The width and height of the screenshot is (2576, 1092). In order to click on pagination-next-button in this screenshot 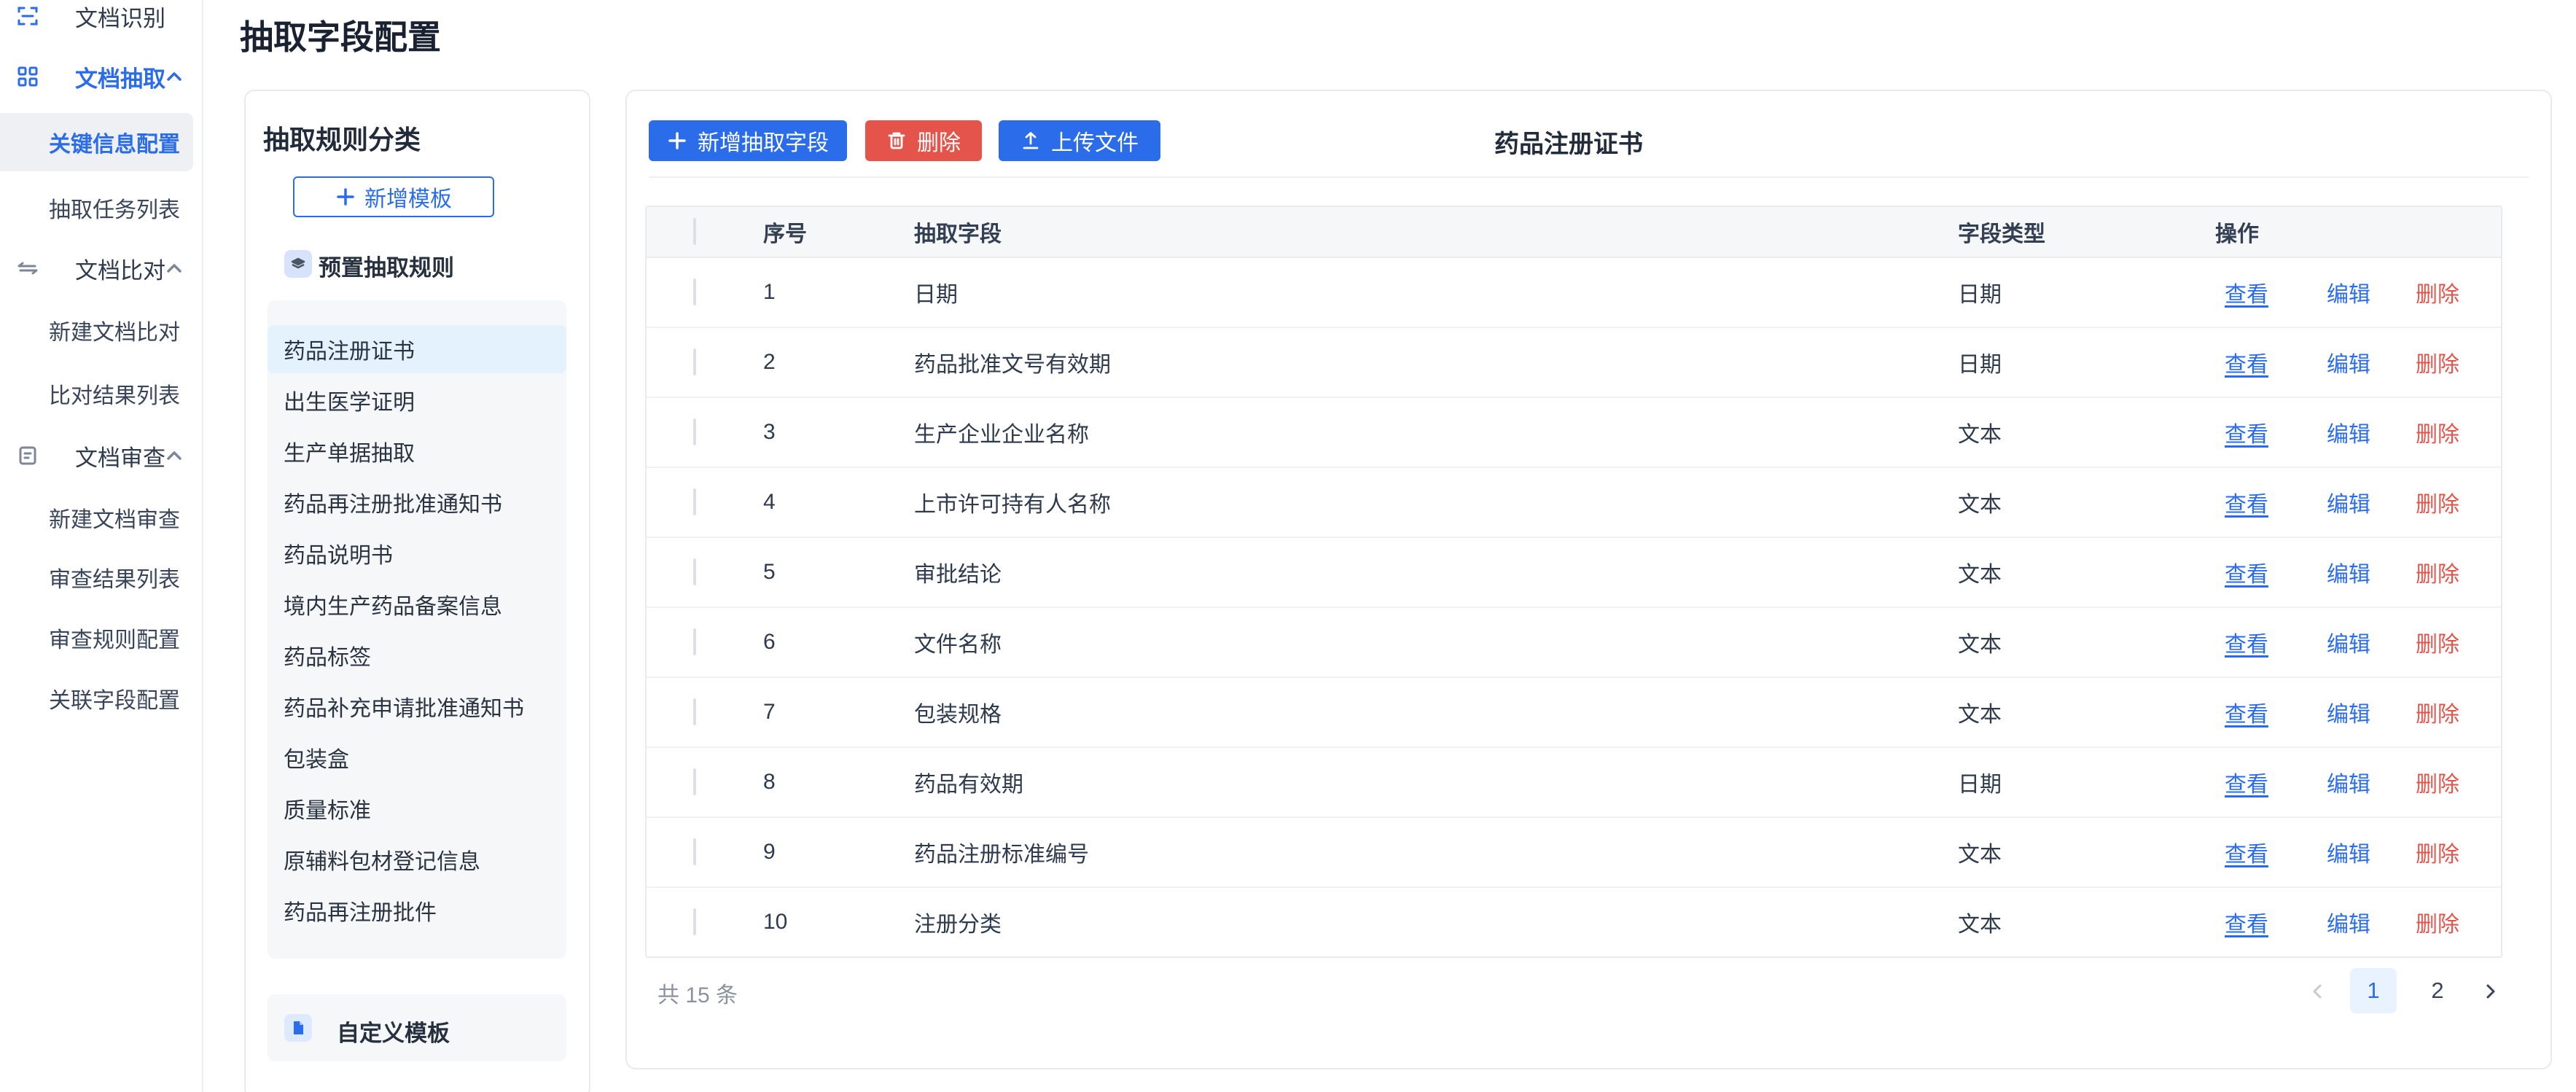, I will do `click(2490, 991)`.